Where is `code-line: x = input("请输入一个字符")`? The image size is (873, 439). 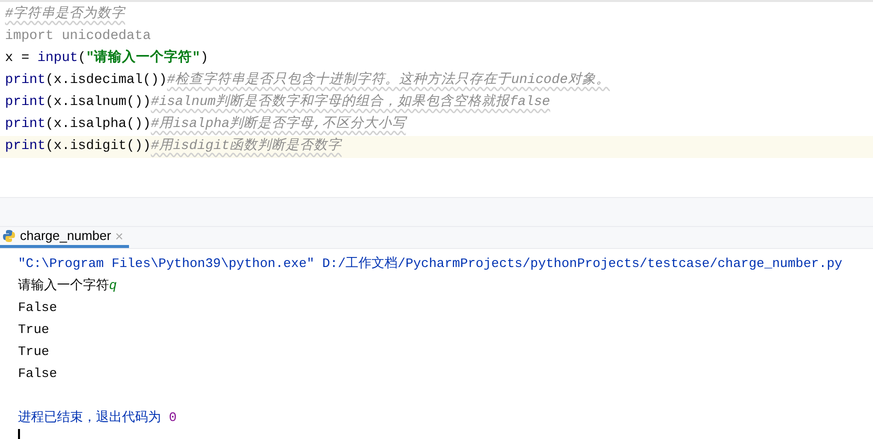 code-line: x = input("请输入一个字符") is located at coordinates (107, 58).